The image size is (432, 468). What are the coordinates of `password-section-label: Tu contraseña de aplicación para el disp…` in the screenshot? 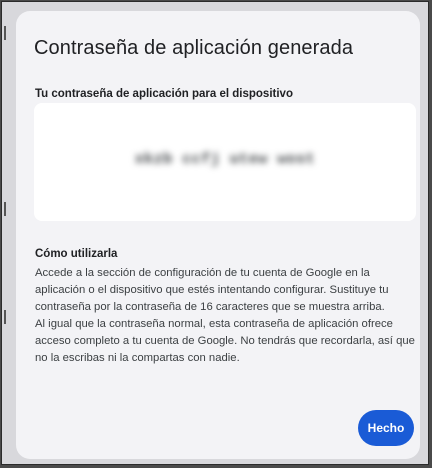 It's located at (164, 94).